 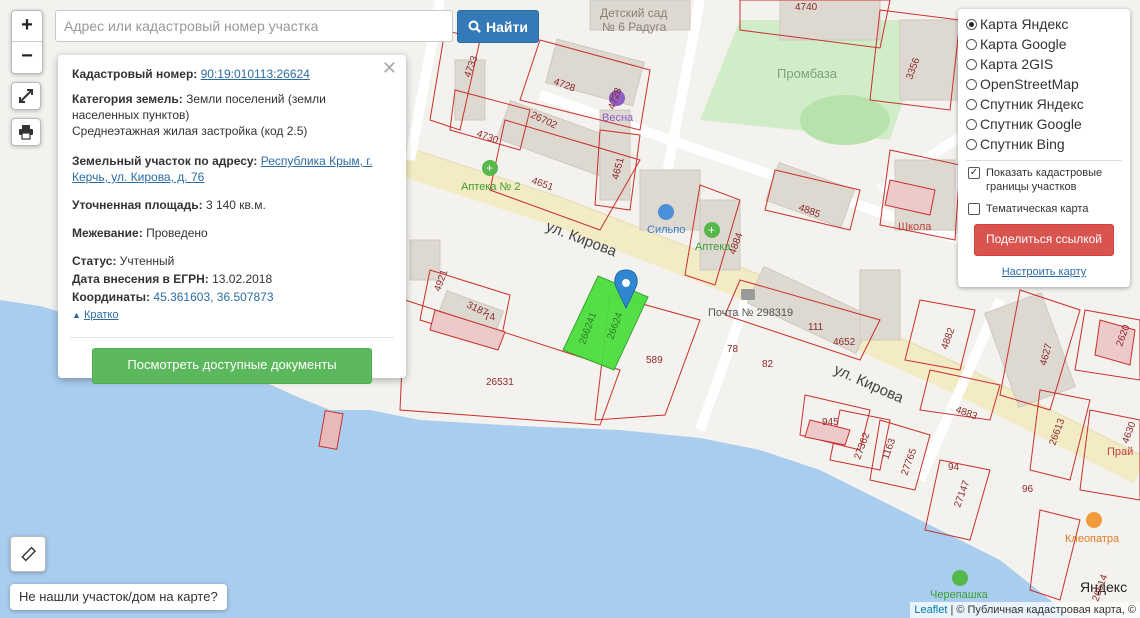 I want to click on view-documents-button: Посмотреть доступные документы, so click(x=232, y=366).